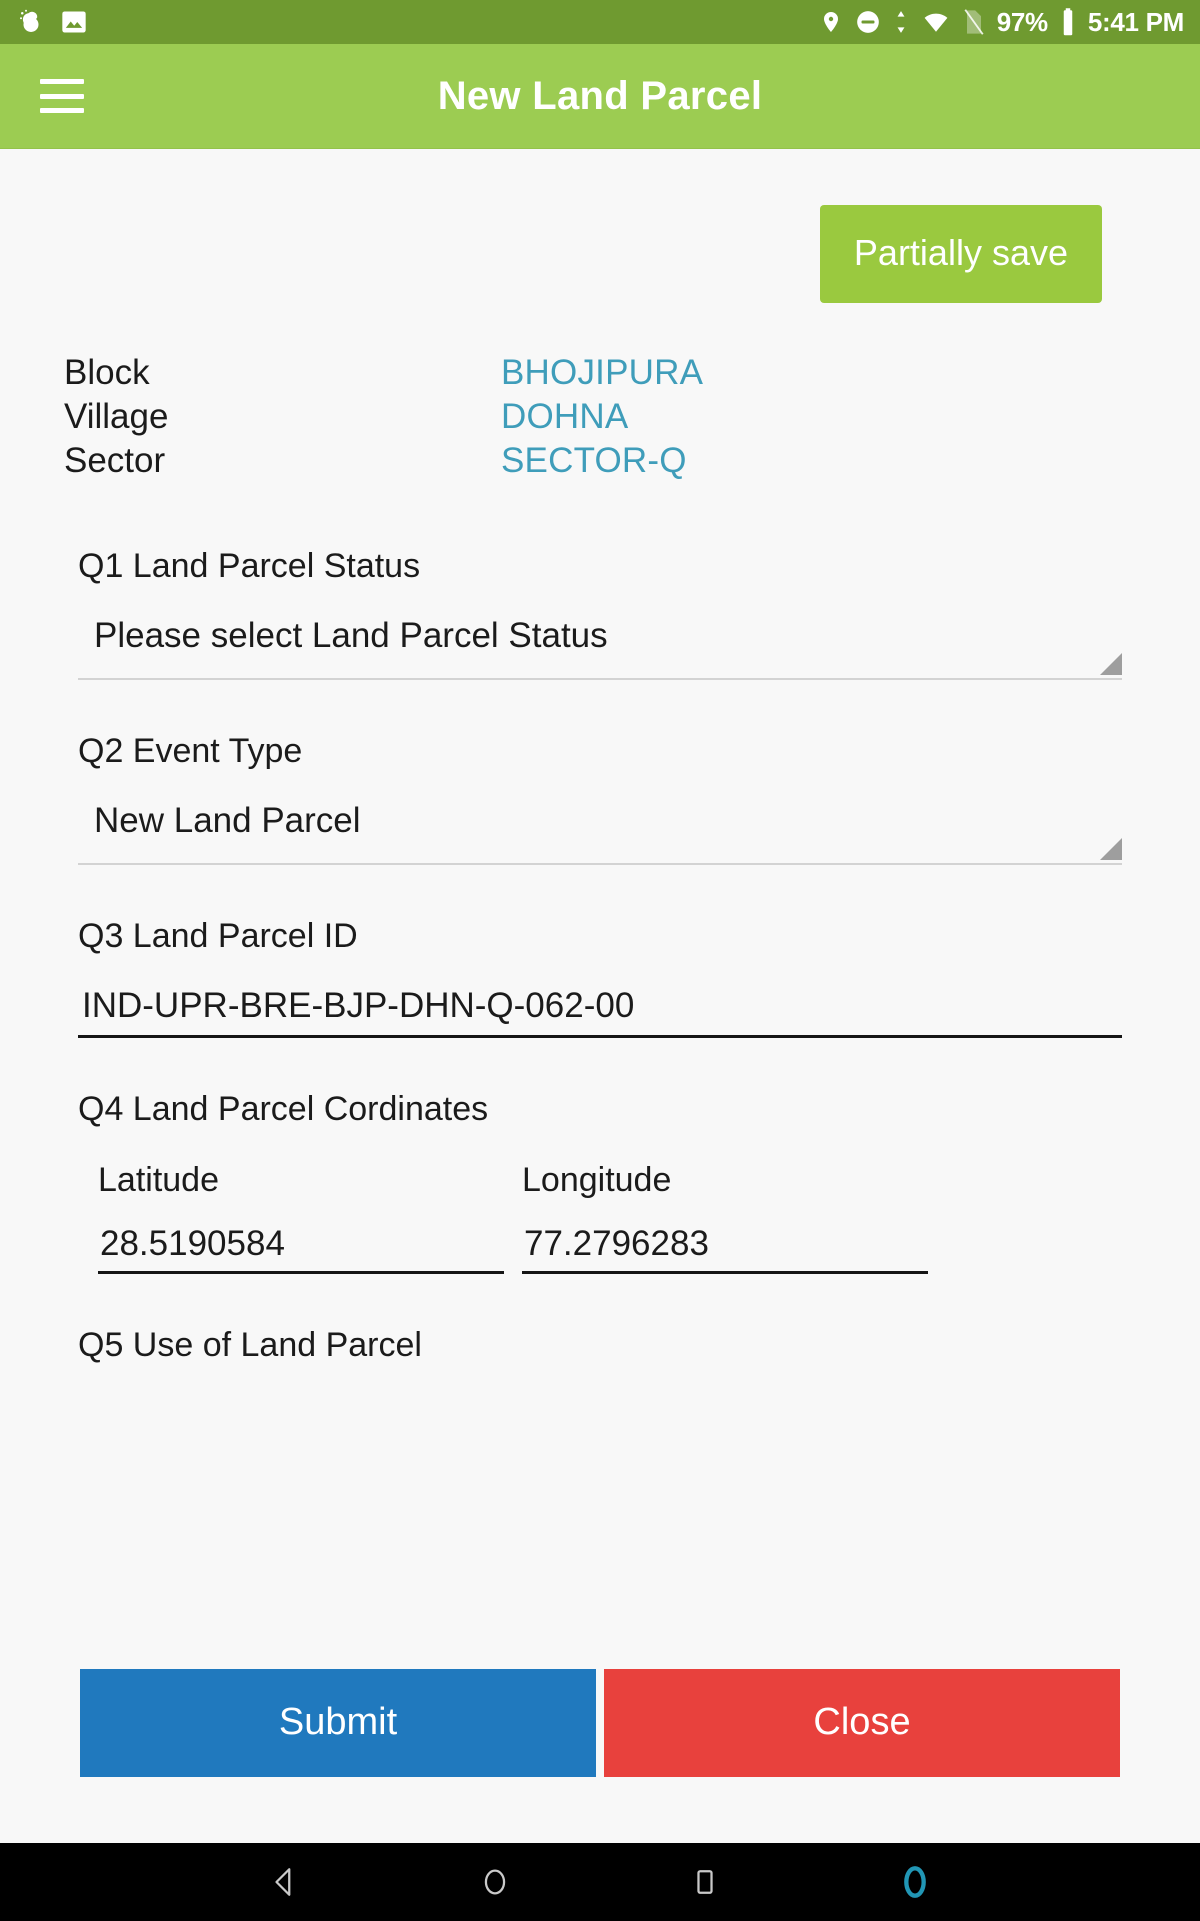  What do you see at coordinates (602, 372) in the screenshot?
I see `meta-value-block: BHOJIPURA` at bounding box center [602, 372].